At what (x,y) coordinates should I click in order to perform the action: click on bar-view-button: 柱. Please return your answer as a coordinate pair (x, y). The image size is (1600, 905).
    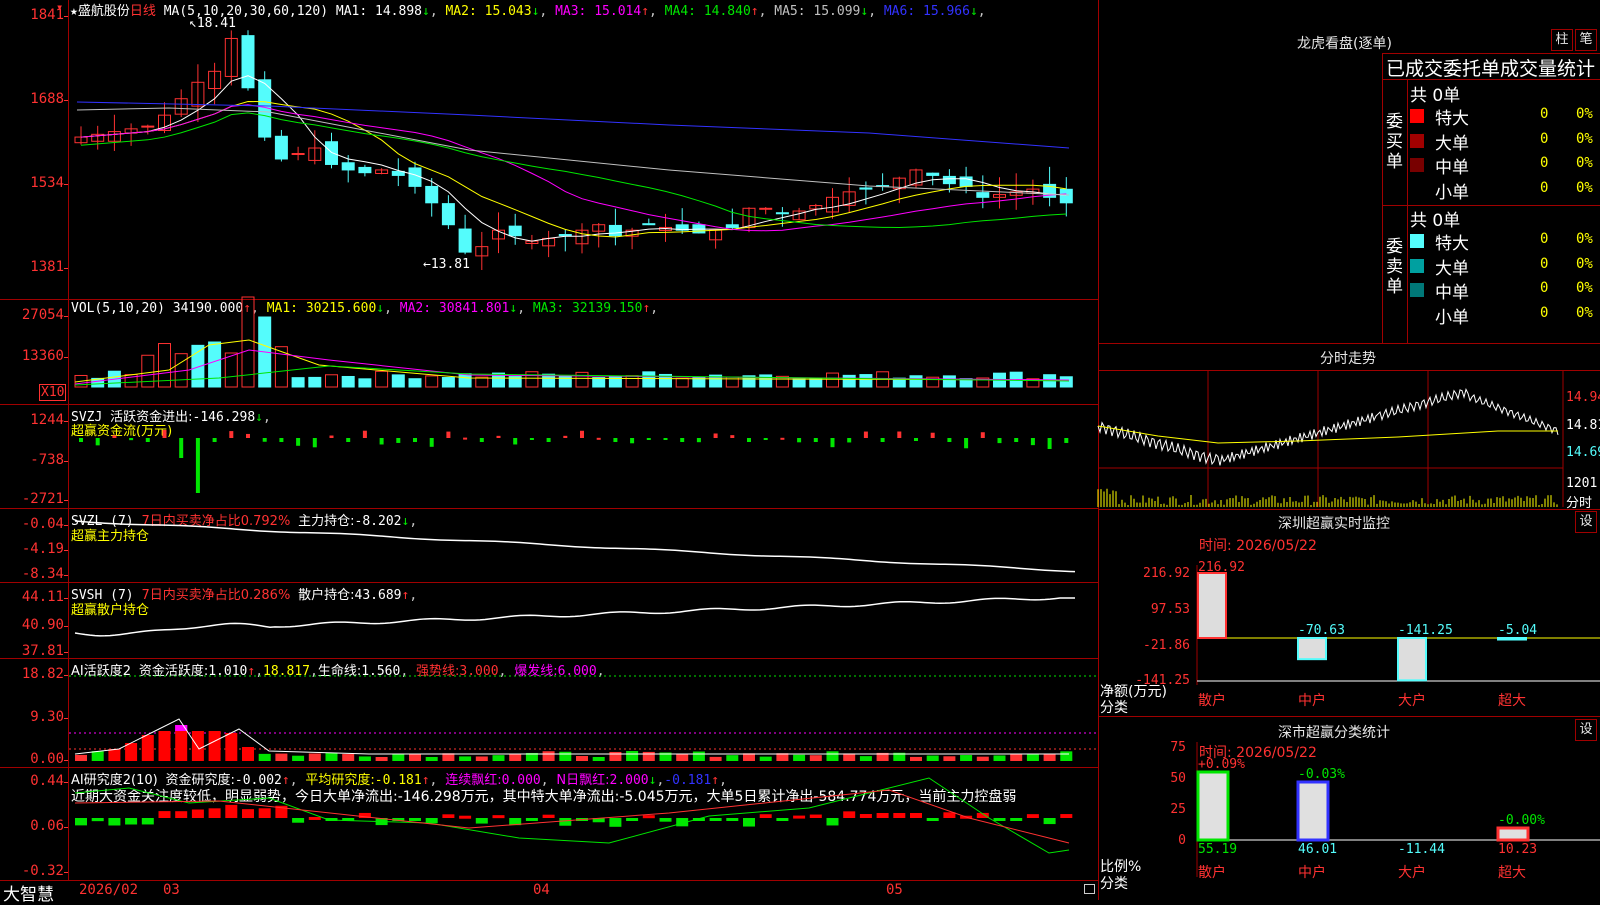
    Looking at the image, I should click on (1562, 40).